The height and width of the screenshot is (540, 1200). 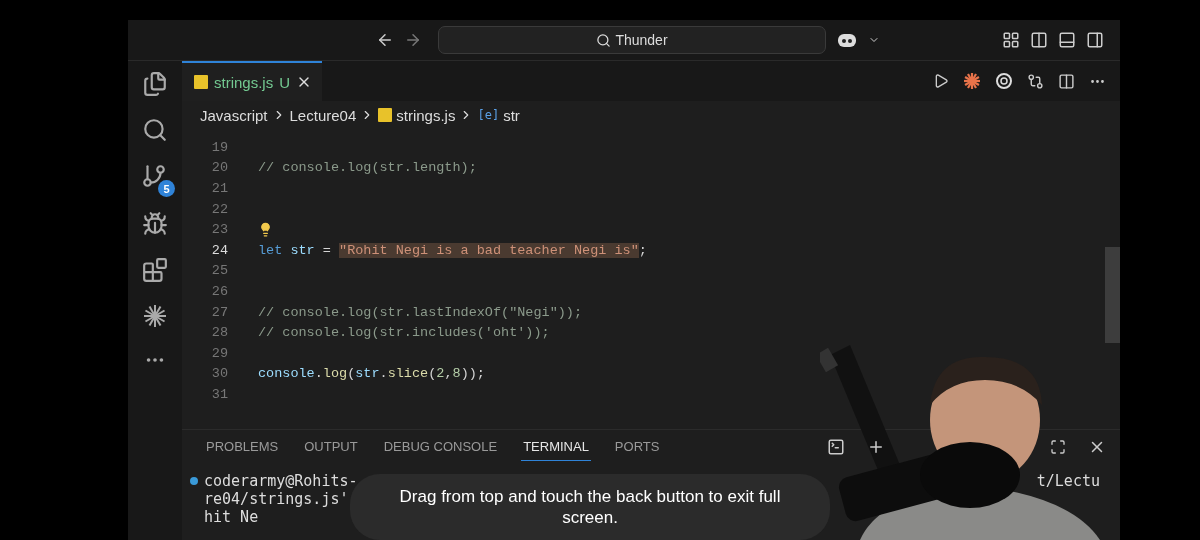 What do you see at coordinates (234, 115) in the screenshot?
I see `breadcrumb-item: Javascript` at bounding box center [234, 115].